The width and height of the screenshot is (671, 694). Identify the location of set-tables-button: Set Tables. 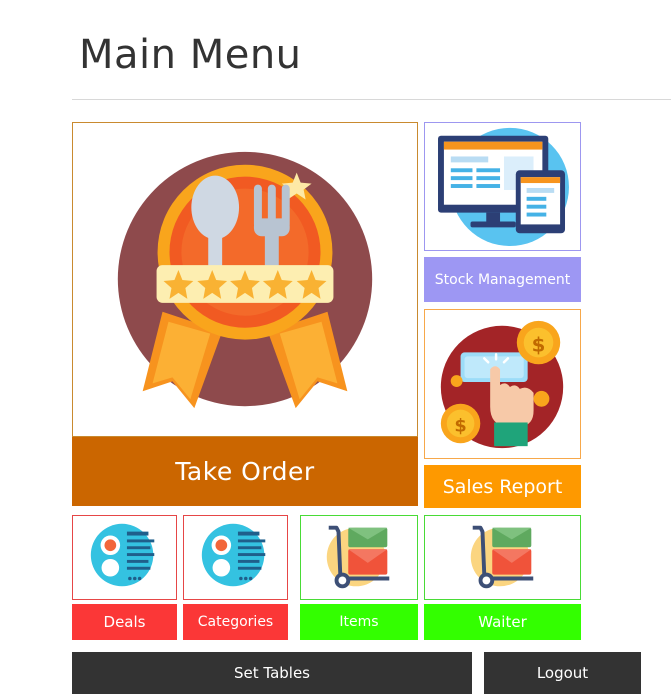
(272, 673).